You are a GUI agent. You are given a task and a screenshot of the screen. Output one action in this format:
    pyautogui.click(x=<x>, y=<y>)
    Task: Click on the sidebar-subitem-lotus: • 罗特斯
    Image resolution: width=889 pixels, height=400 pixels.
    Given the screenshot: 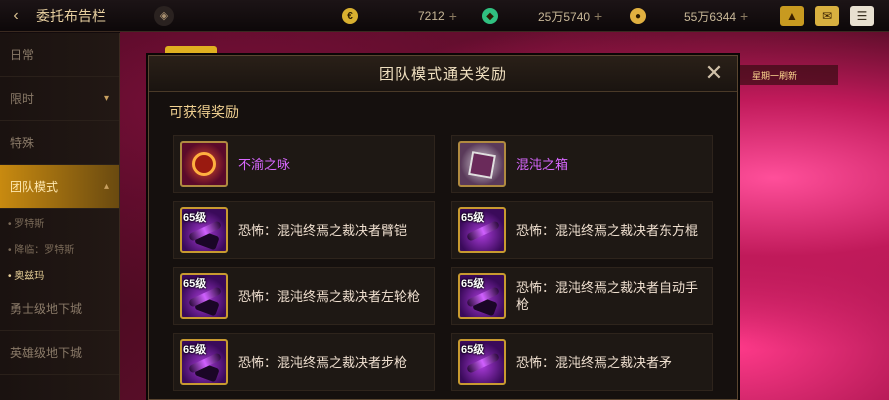 What is the action you would take?
    pyautogui.click(x=59, y=222)
    